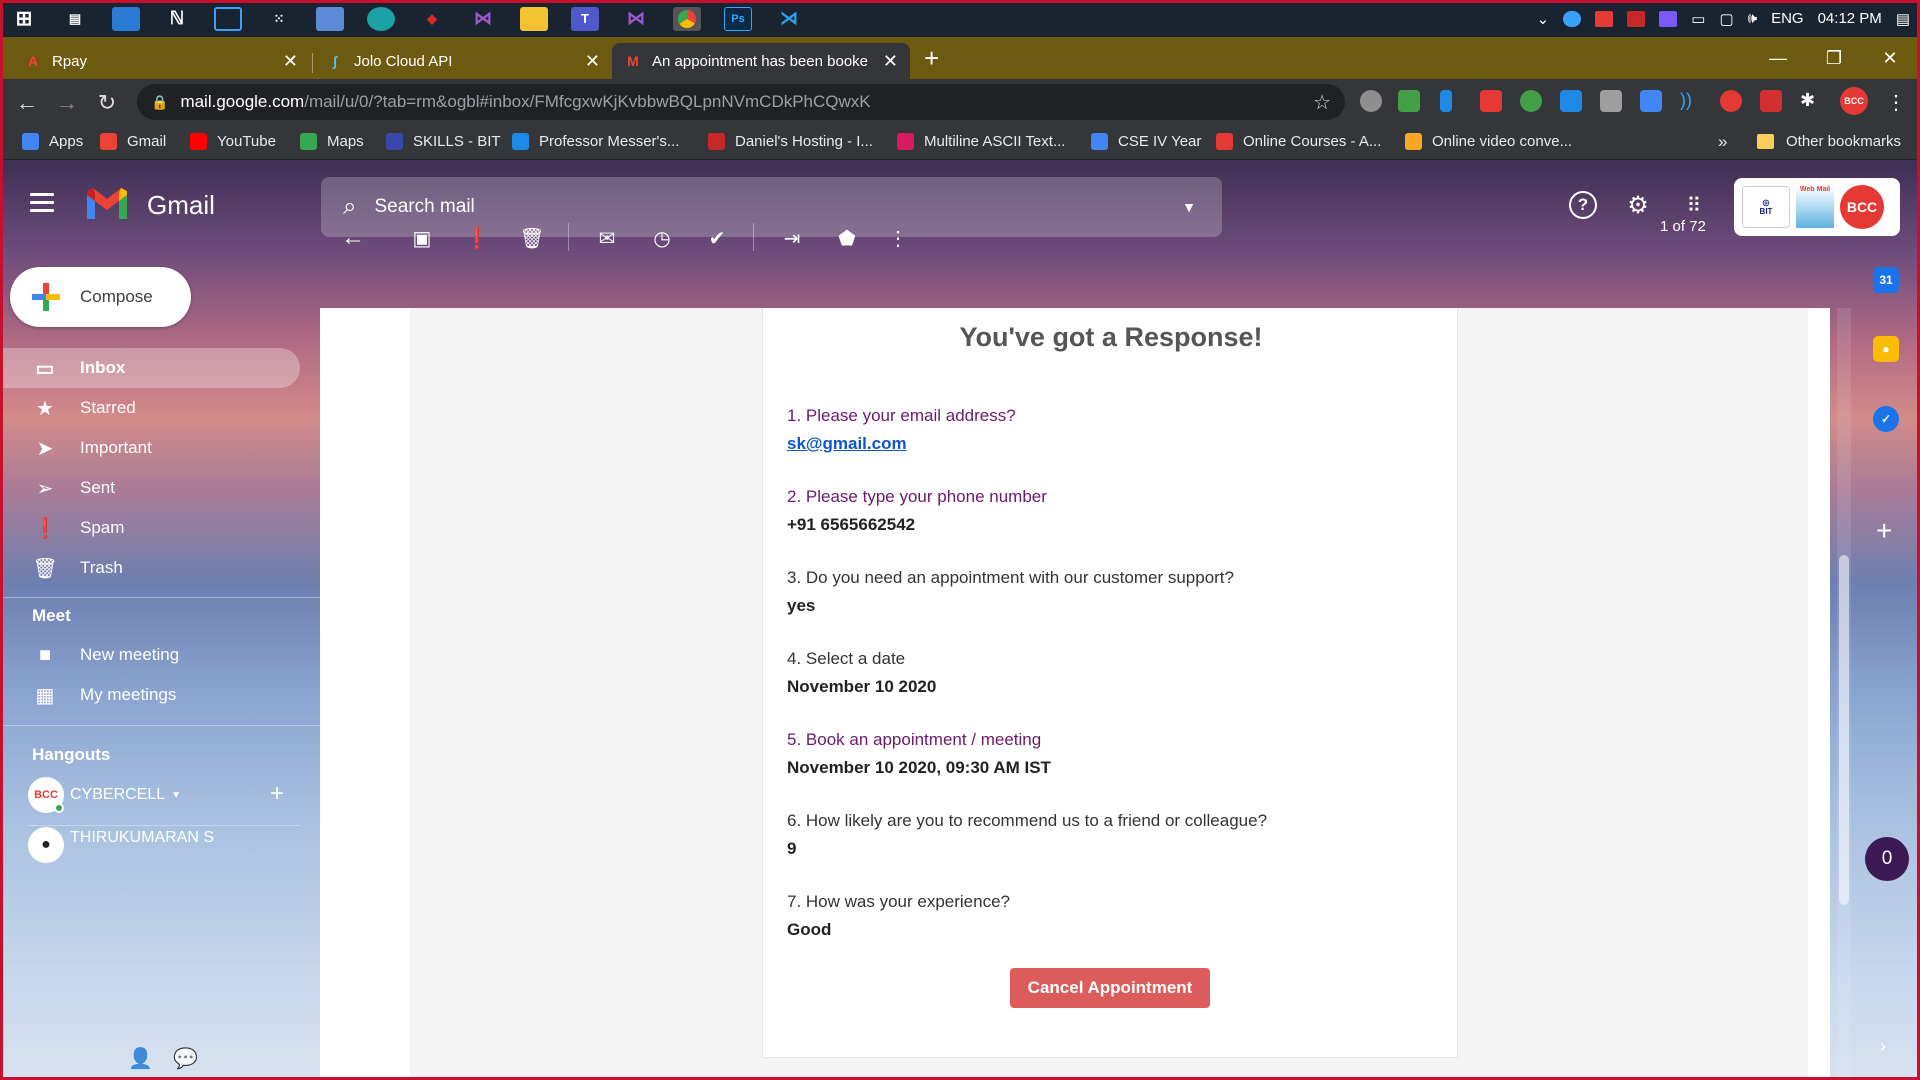  Describe the element at coordinates (150, 448) in the screenshot. I see `nav-important: ➤ Important` at that location.